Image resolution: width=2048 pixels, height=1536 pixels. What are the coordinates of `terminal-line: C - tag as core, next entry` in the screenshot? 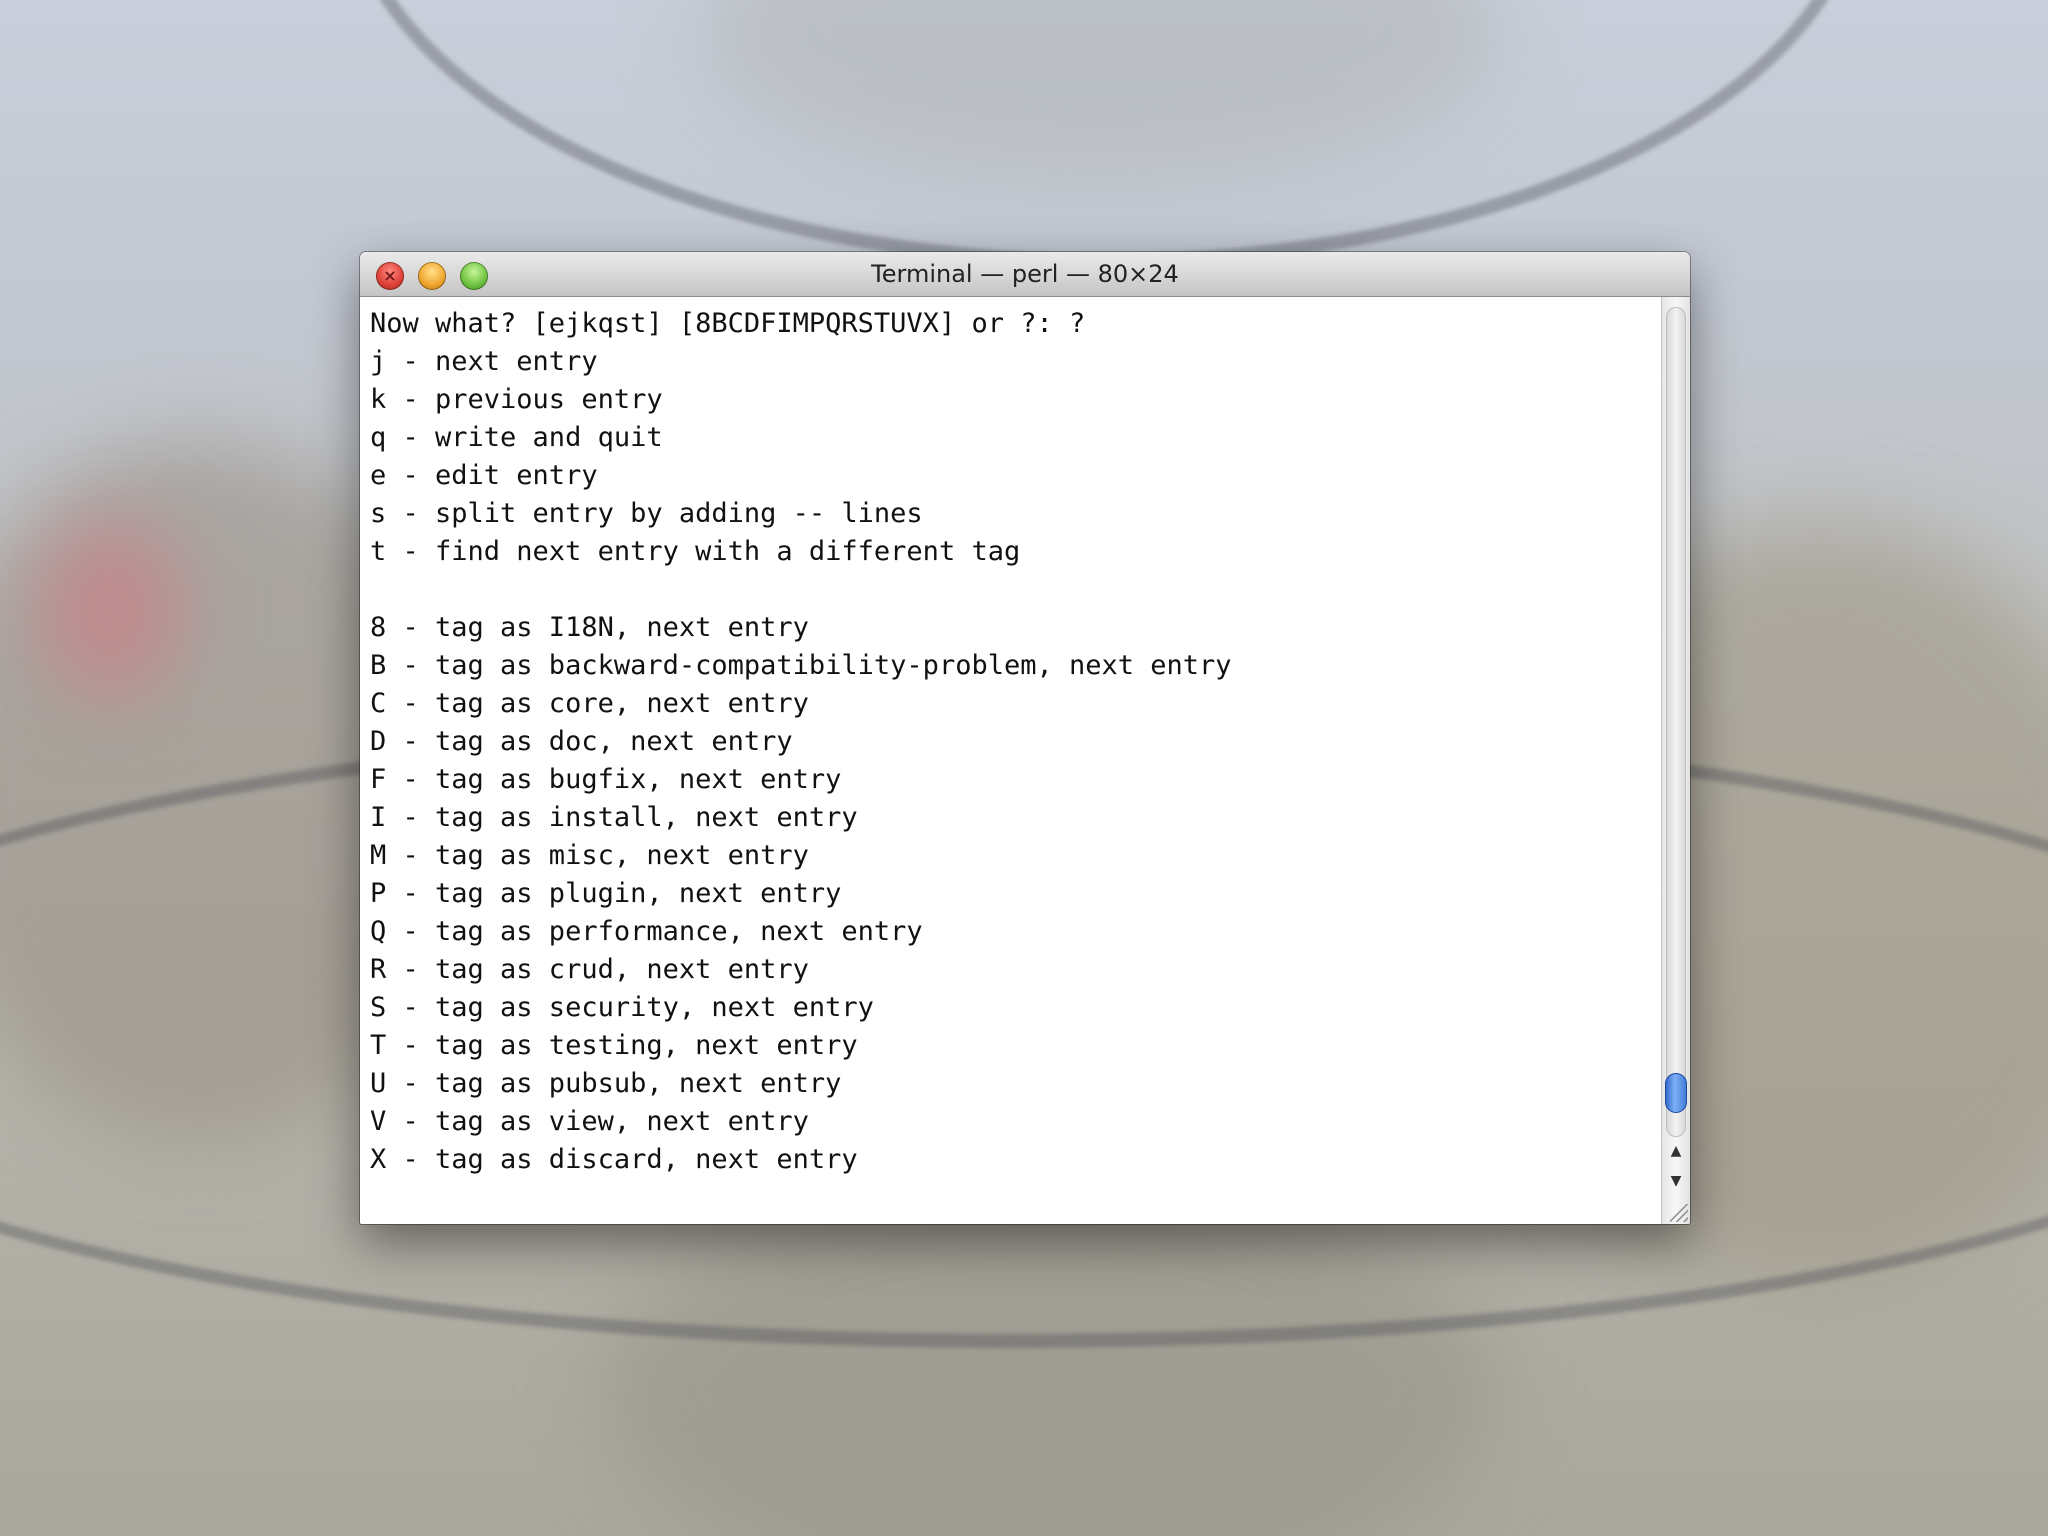 It's located at (589, 703).